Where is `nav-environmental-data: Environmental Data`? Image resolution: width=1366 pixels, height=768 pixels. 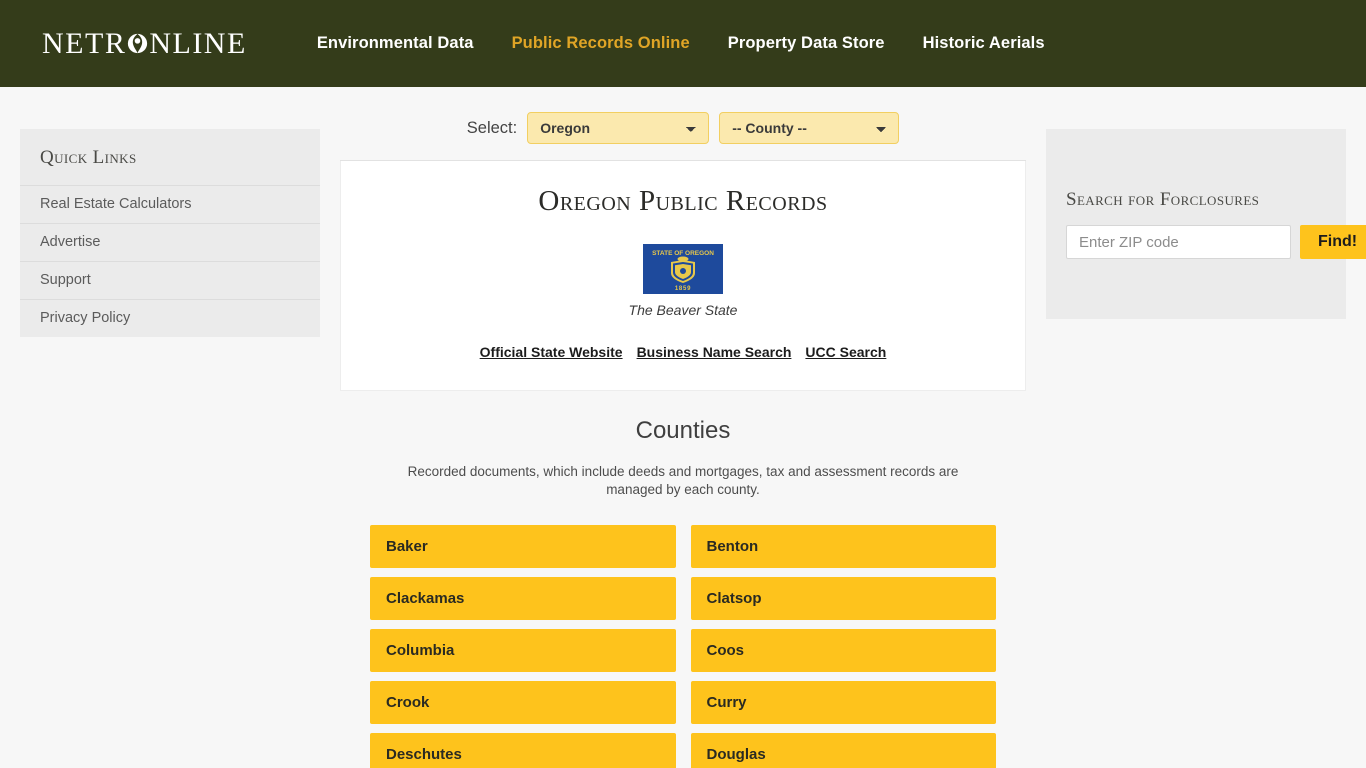
nav-environmental-data: Environmental Data is located at coordinates (395, 43).